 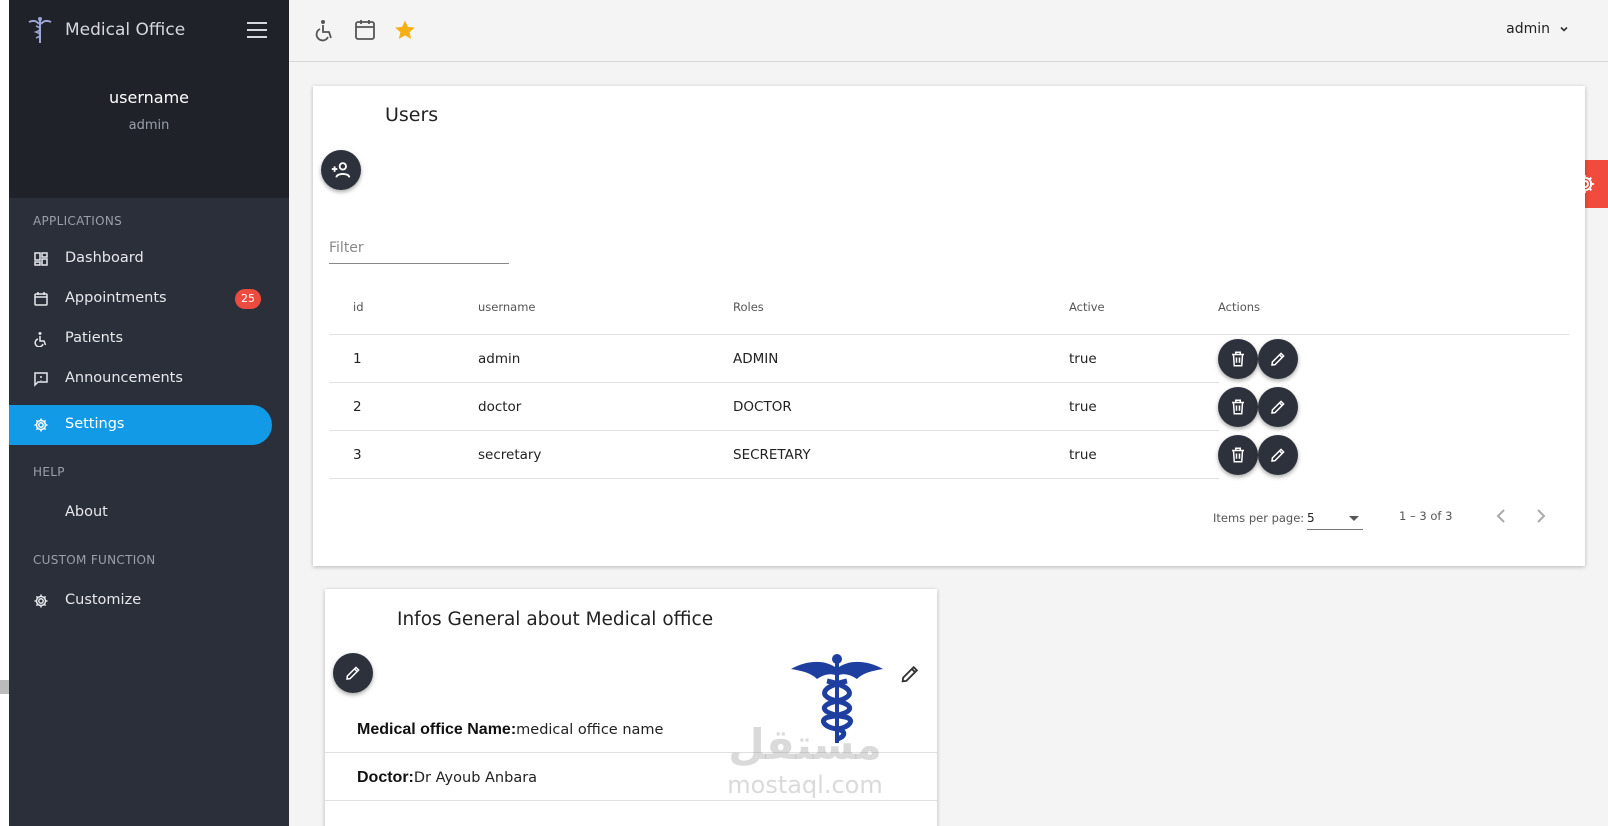 I want to click on sidebar-item-label: Settings, so click(x=95, y=424).